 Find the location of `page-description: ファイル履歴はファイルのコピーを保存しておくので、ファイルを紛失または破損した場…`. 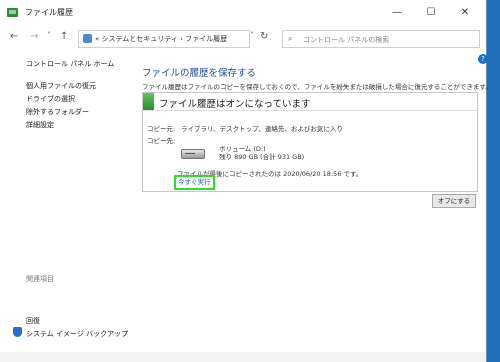

page-description: ファイル履歴はファイルのコピーを保存しておくので、ファイルを紛失または破損した場… is located at coordinates (317, 87).